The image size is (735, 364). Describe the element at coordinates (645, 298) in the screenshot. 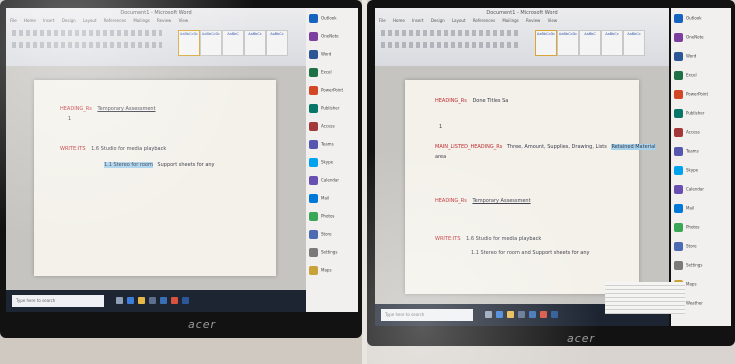

I see `paper-stack` at that location.